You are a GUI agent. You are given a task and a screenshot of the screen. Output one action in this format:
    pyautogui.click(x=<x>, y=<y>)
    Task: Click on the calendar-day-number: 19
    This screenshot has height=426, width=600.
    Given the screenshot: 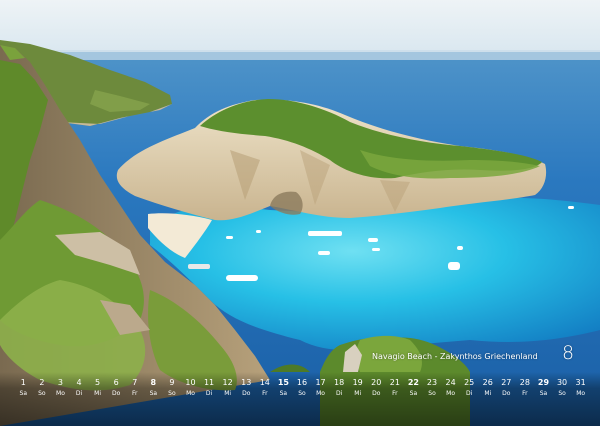 What is the action you would take?
    pyautogui.click(x=357, y=382)
    